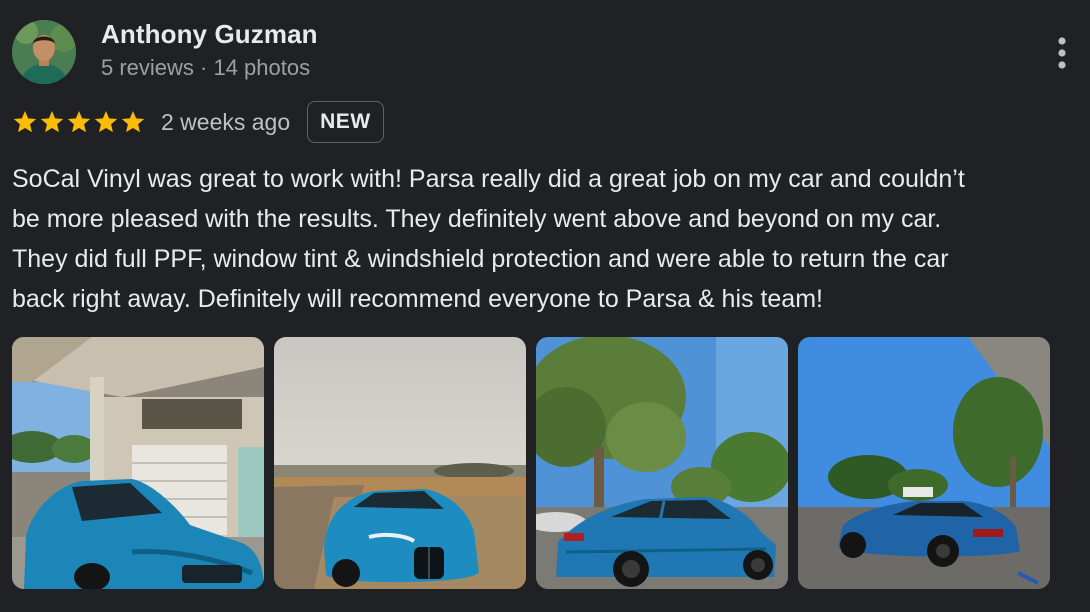 The width and height of the screenshot is (1090, 612). I want to click on avatar, so click(44, 52).